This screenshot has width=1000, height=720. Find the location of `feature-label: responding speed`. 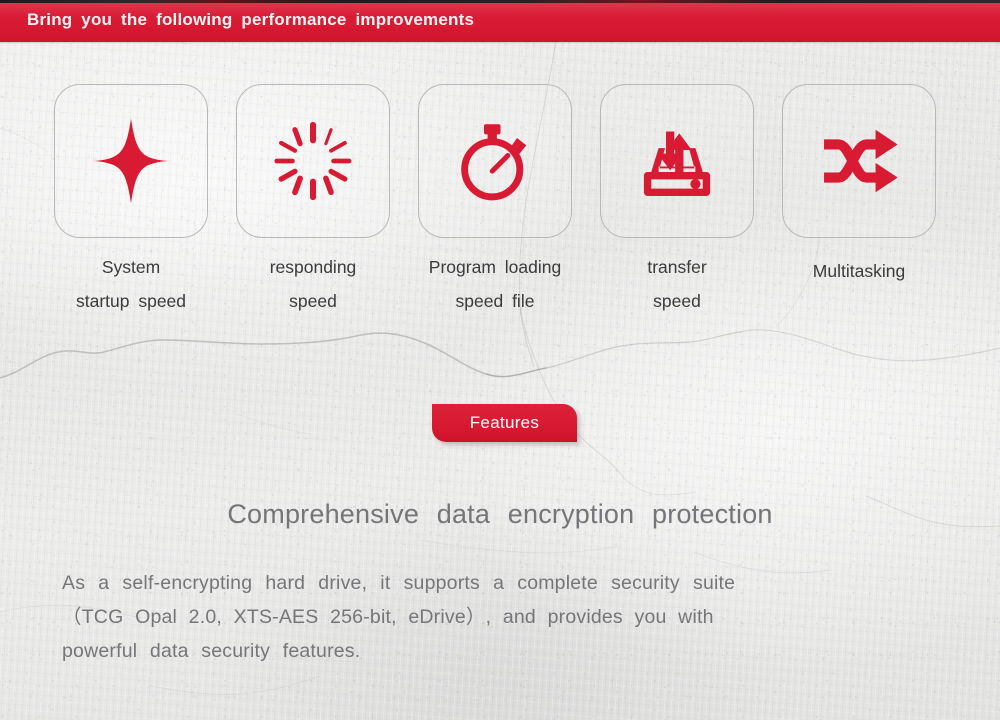

feature-label: responding speed is located at coordinates (313, 284).